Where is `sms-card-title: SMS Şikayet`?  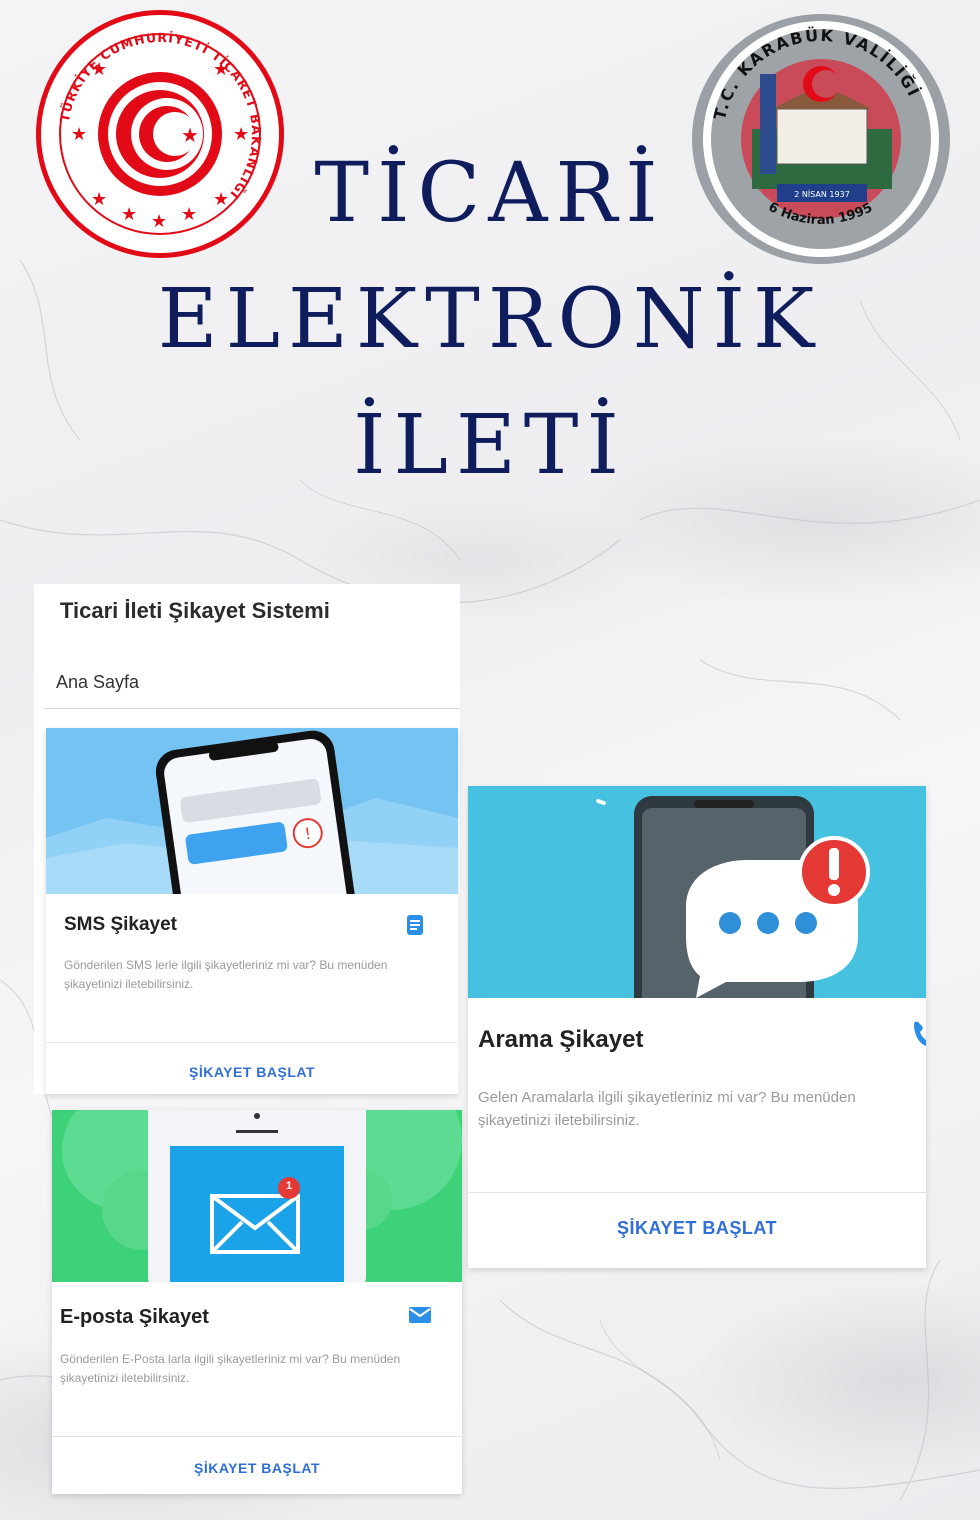
sms-card-title: SMS Şikayet is located at coordinates (120, 924).